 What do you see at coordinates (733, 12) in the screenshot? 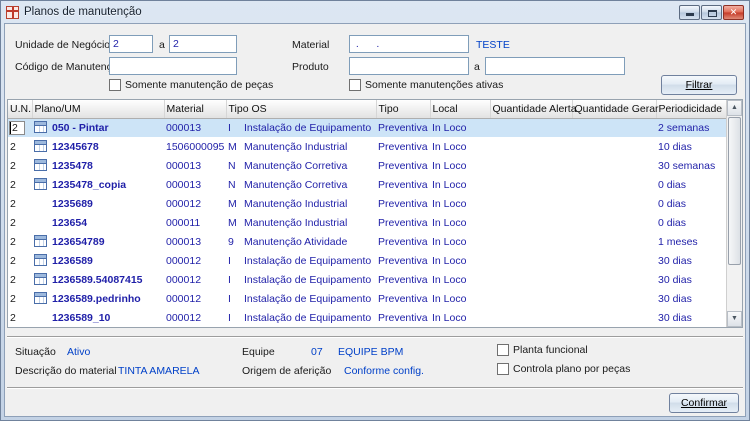
I see `close-button: ✕` at bounding box center [733, 12].